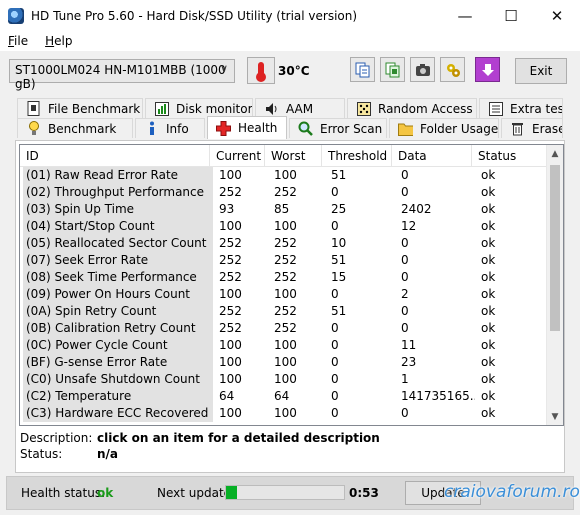  What do you see at coordinates (75, 128) in the screenshot?
I see `tab-benchmark: Benchmark` at bounding box center [75, 128].